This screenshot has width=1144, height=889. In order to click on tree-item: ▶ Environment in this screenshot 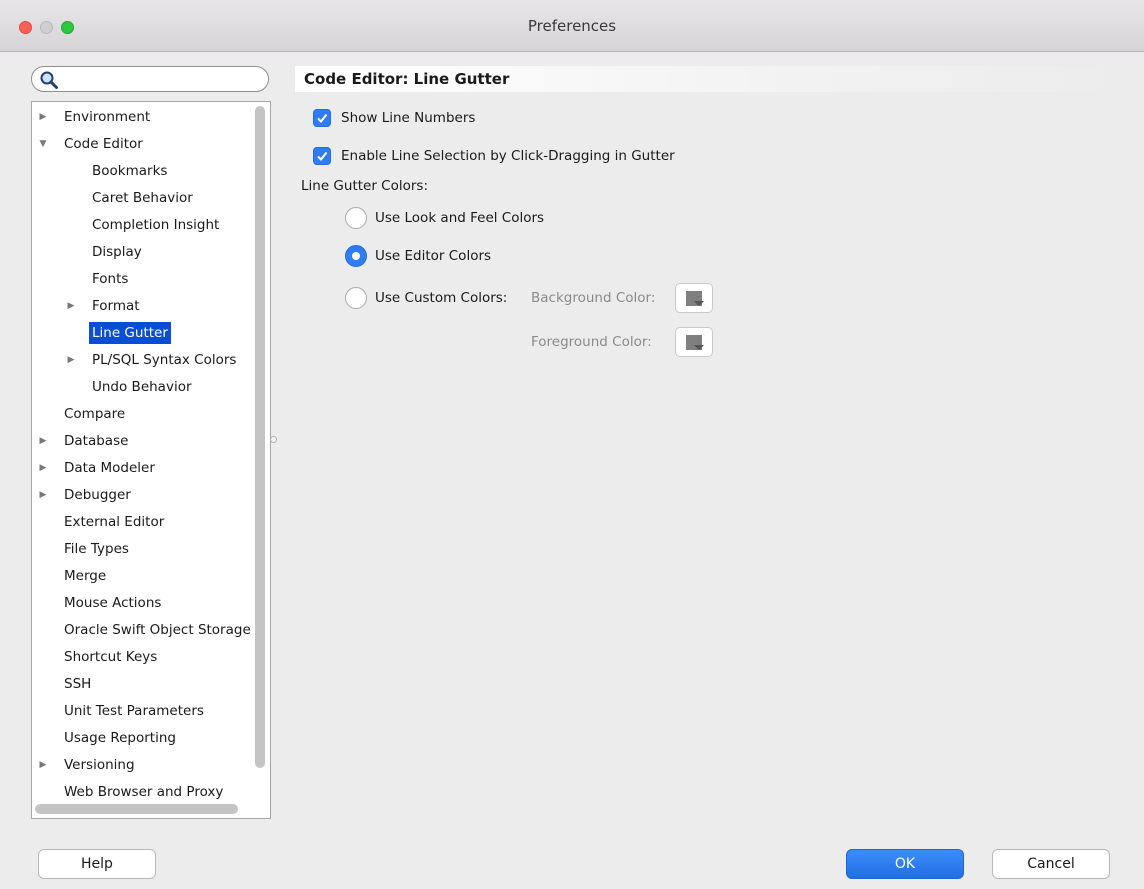, I will do `click(142, 117)`.